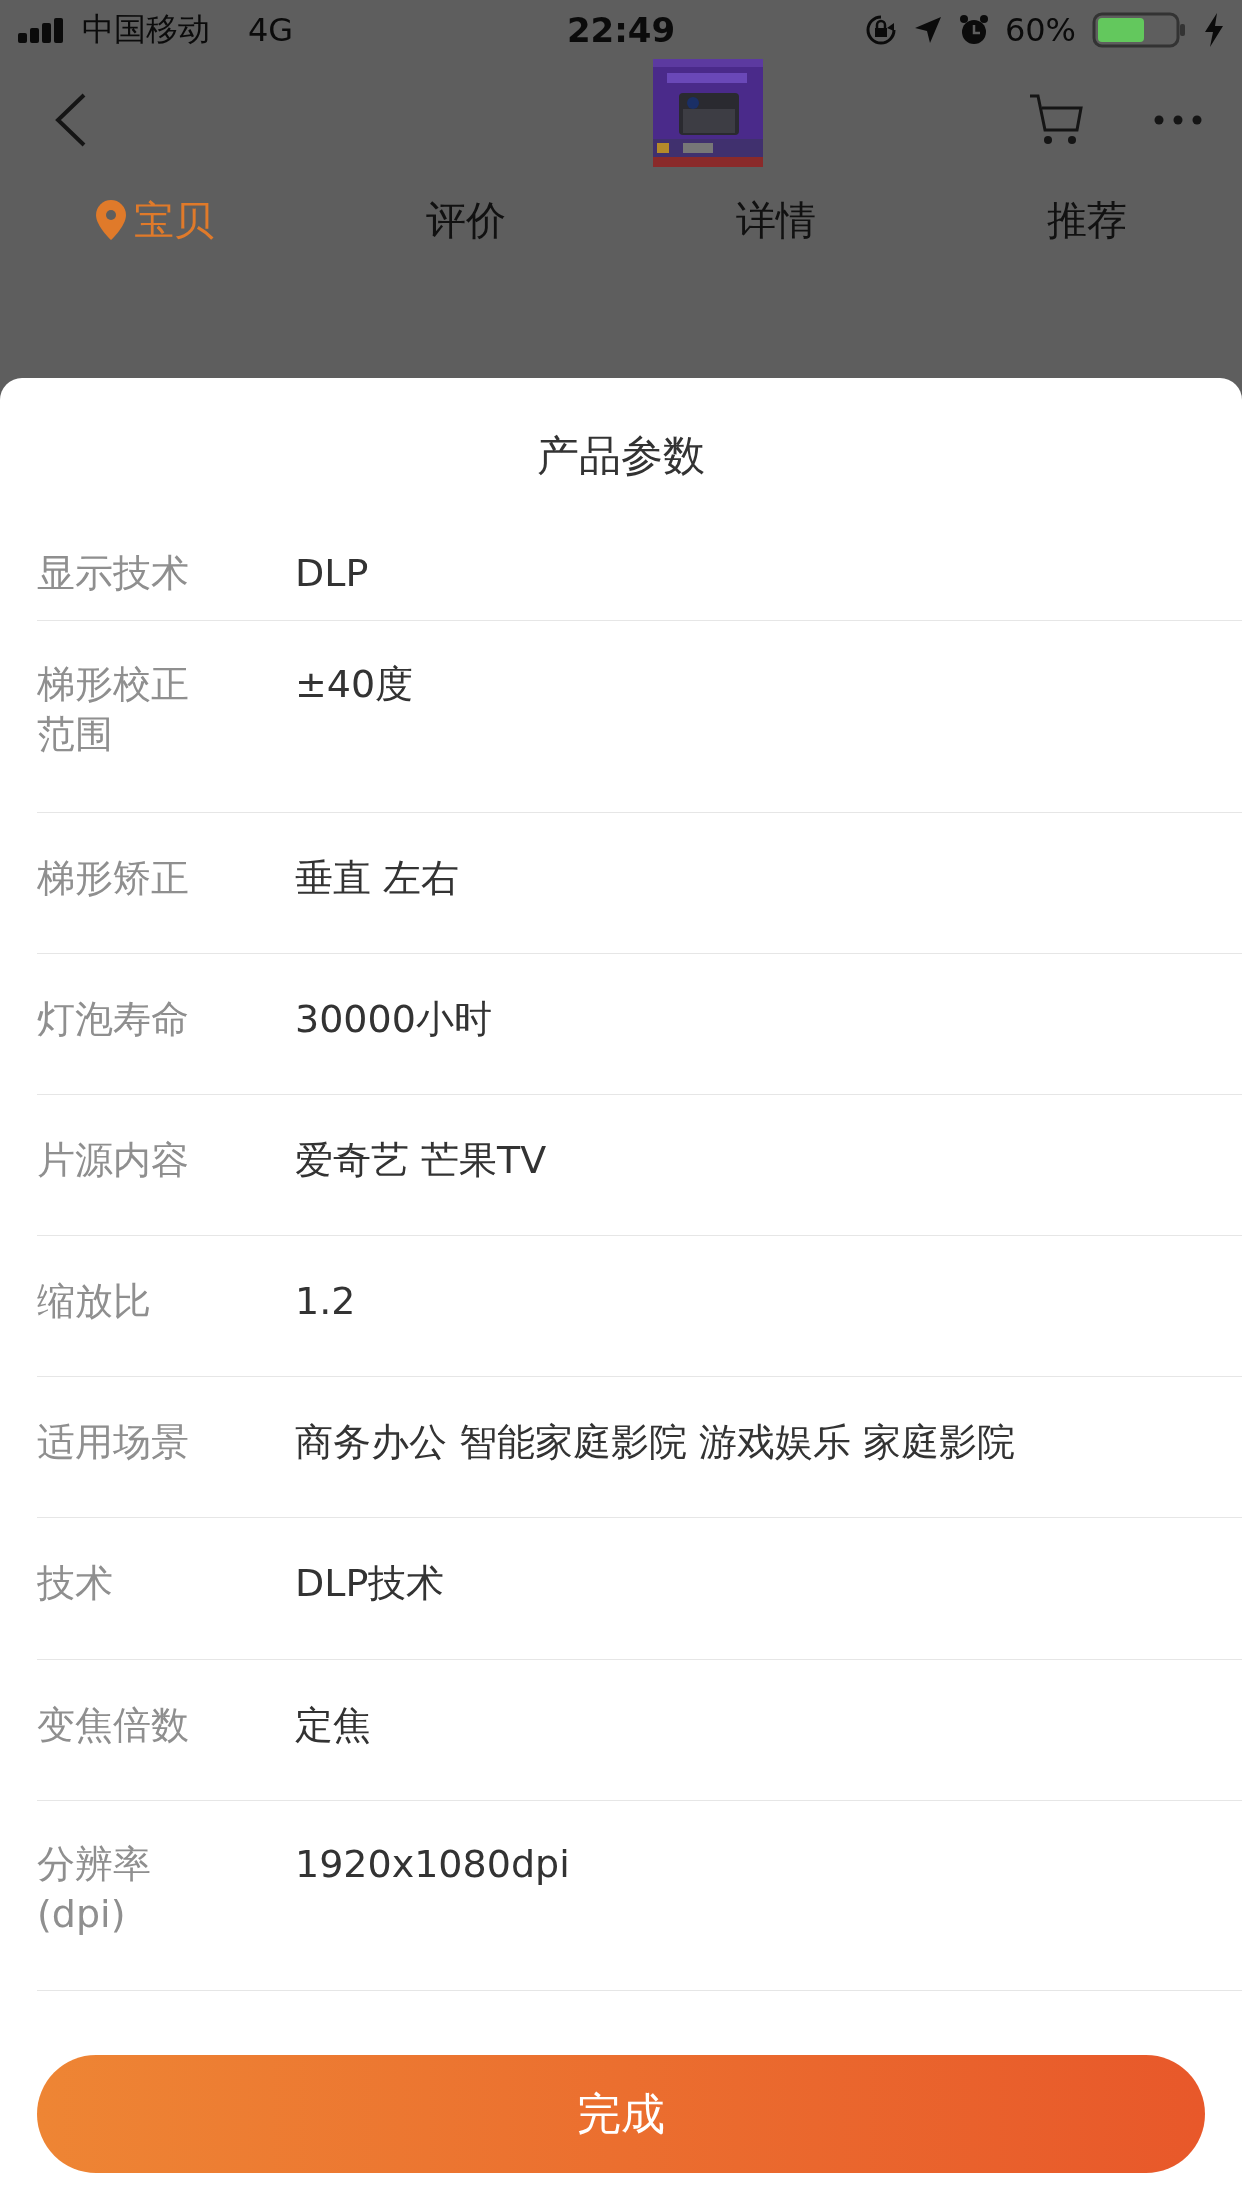 The image size is (1242, 2208). Describe the element at coordinates (94, 1889) in the screenshot. I see `param-name: 分辨率(dpi)` at that location.